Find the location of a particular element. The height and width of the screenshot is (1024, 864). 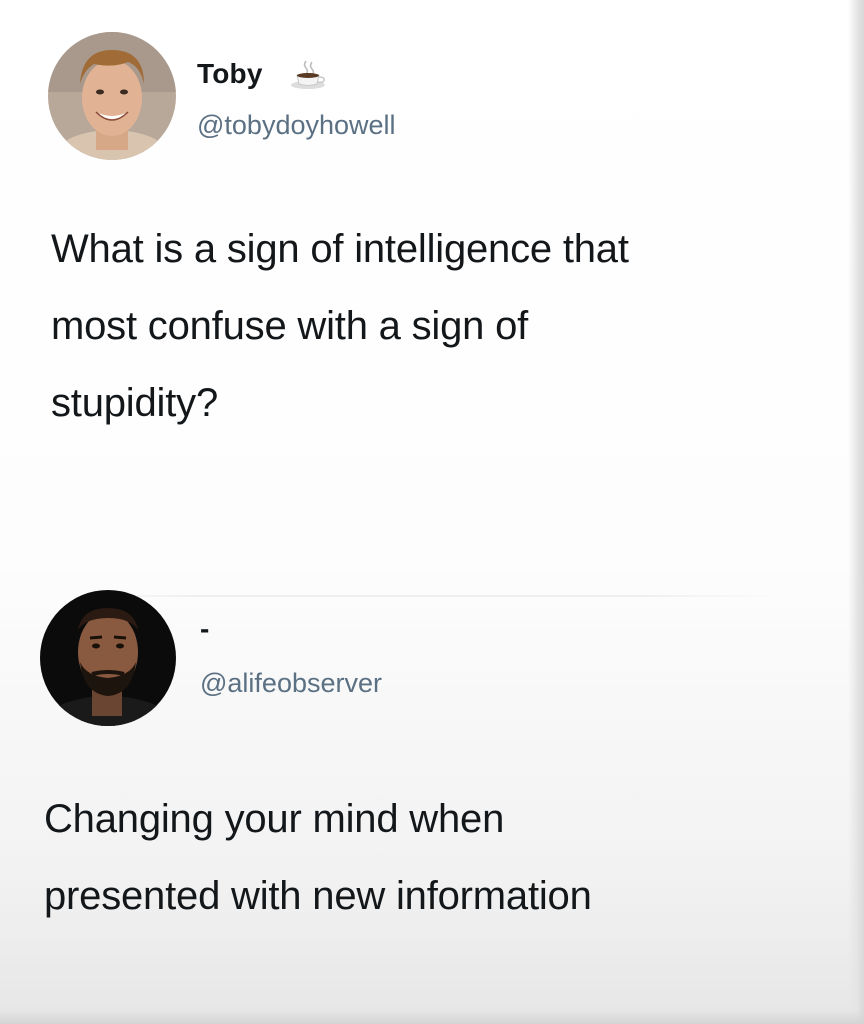

user-handle: @tobydoyhowell is located at coordinates (296, 125).